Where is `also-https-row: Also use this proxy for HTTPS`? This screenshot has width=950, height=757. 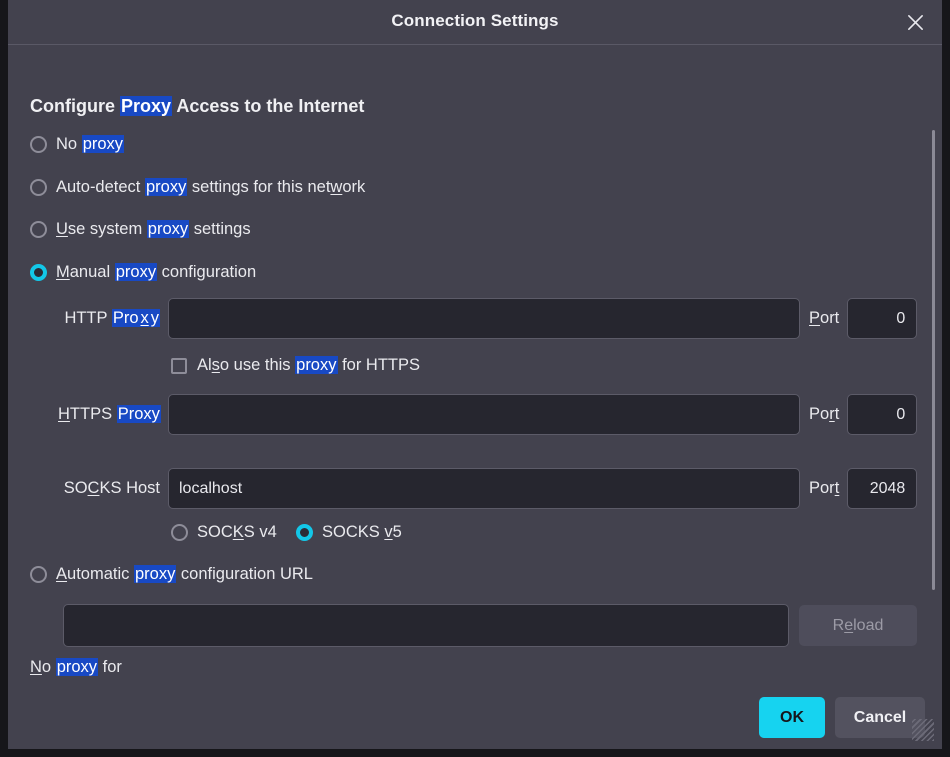 also-https-row: Also use this proxy for HTTPS is located at coordinates (295, 365).